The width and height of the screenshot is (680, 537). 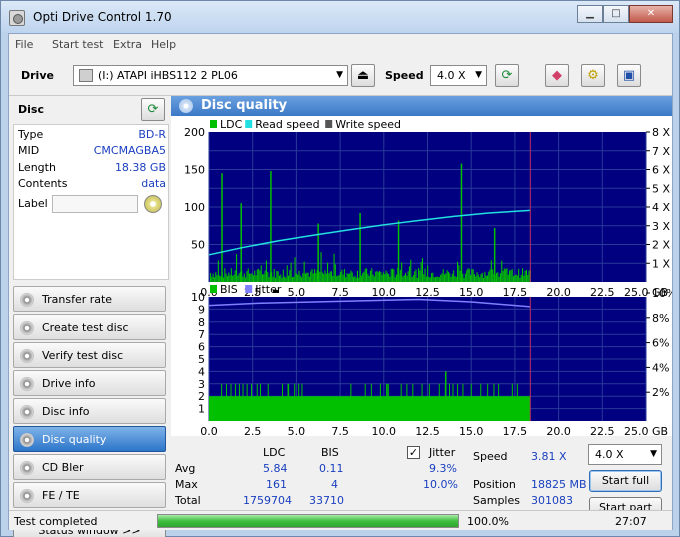 What do you see at coordinates (590, 14) in the screenshot?
I see `minimize-button: ▁` at bounding box center [590, 14].